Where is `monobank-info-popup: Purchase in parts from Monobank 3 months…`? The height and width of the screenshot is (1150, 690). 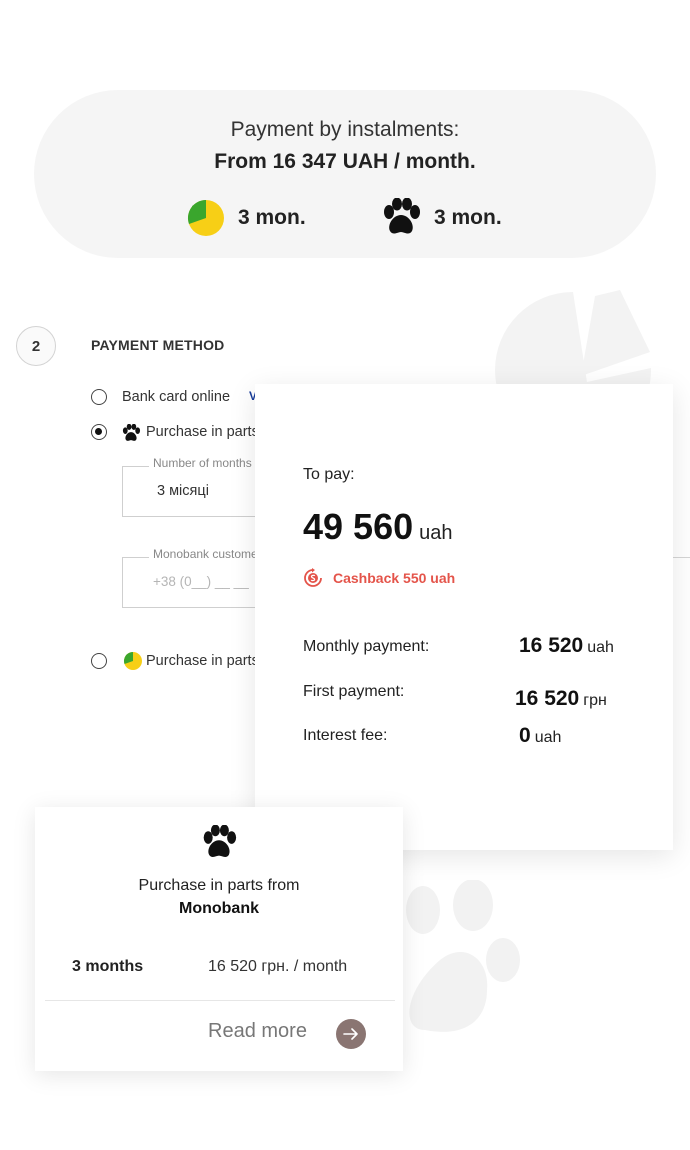 monobank-info-popup: Purchase in parts from Monobank 3 months… is located at coordinates (219, 939).